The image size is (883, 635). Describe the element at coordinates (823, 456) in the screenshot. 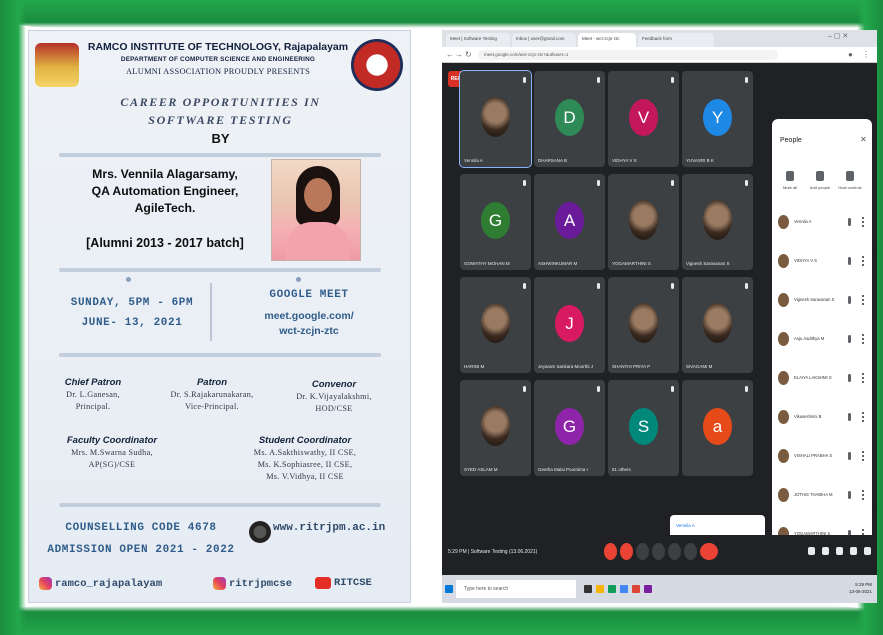

I see `people-list-item: VISHALI PRABHA S` at that location.